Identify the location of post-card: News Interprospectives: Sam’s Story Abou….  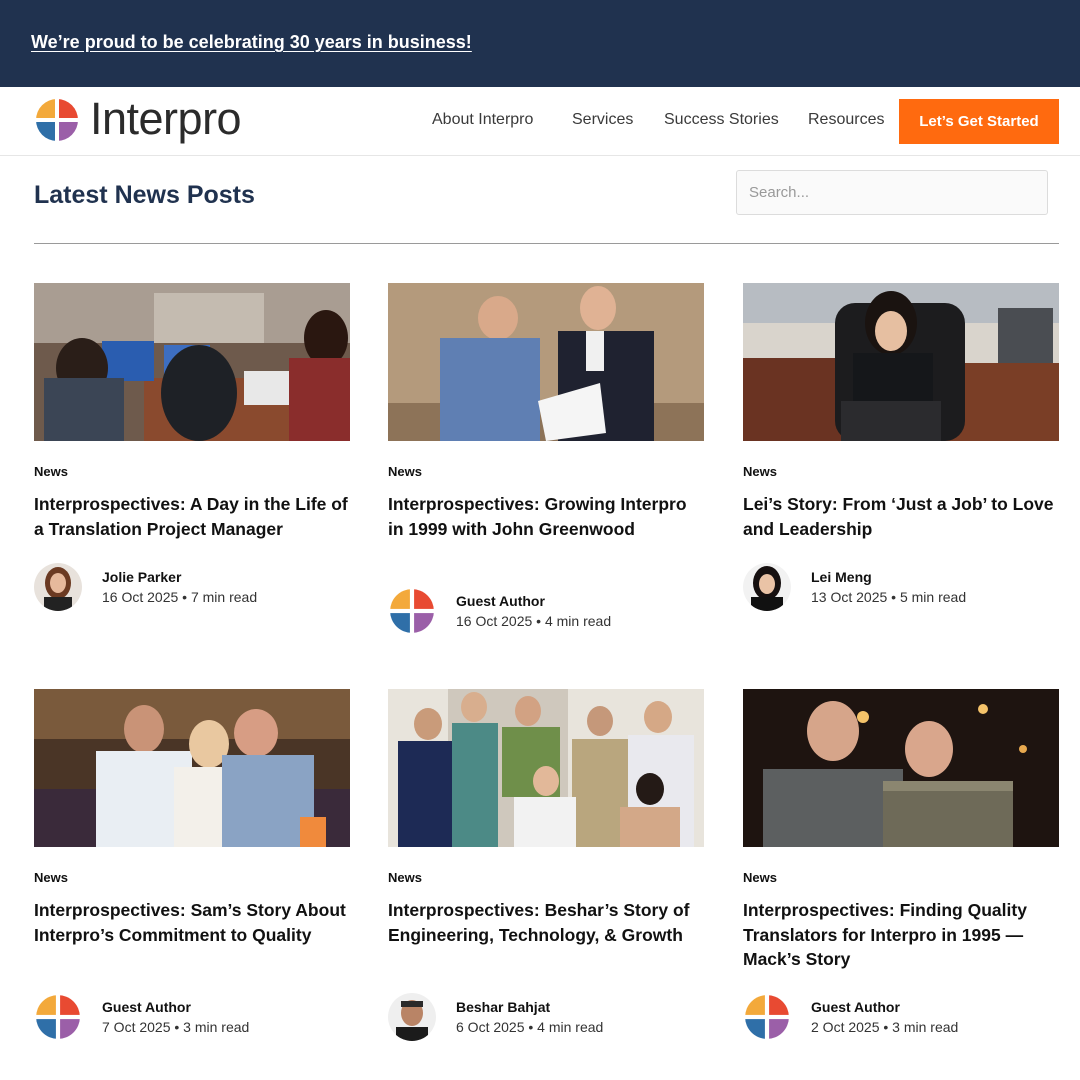
(192, 865).